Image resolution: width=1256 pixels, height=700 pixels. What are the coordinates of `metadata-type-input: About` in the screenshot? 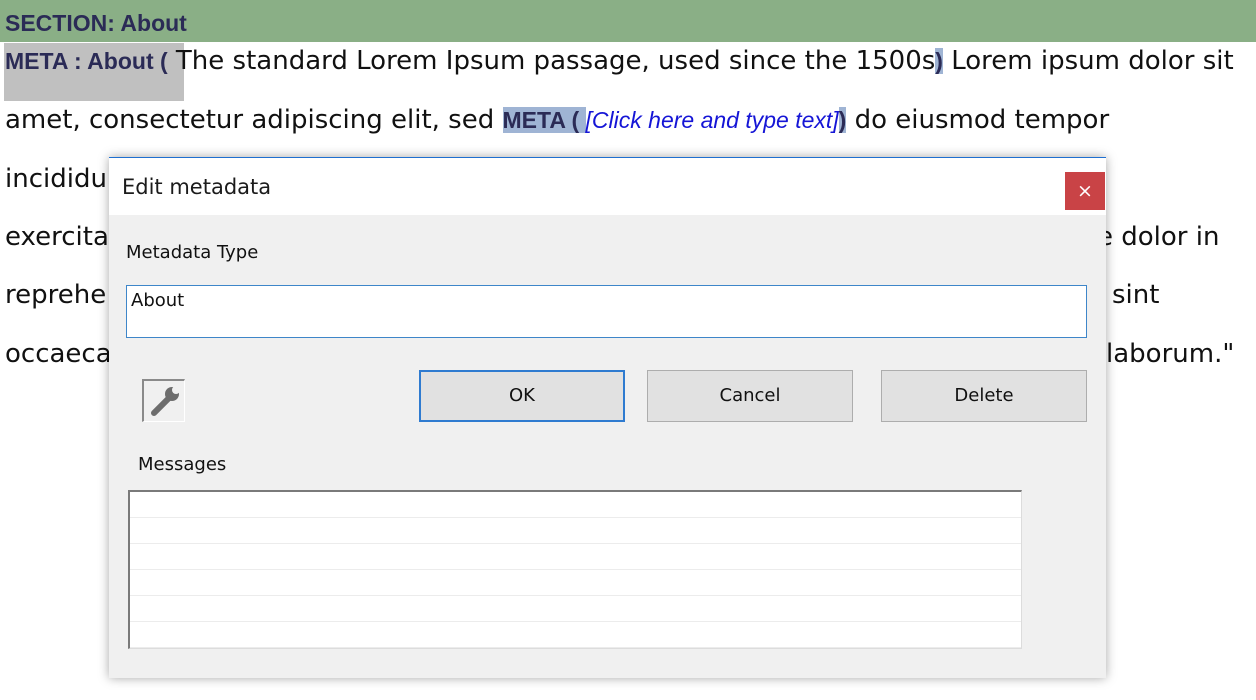 It's located at (606, 311).